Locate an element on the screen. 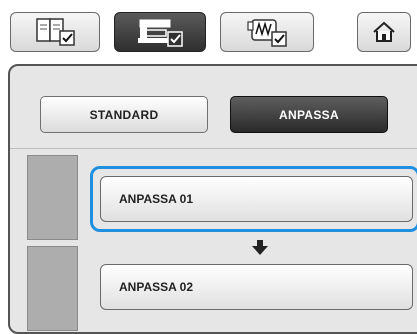 The width and height of the screenshot is (417, 334). book-check-icon is located at coordinates (55, 32).